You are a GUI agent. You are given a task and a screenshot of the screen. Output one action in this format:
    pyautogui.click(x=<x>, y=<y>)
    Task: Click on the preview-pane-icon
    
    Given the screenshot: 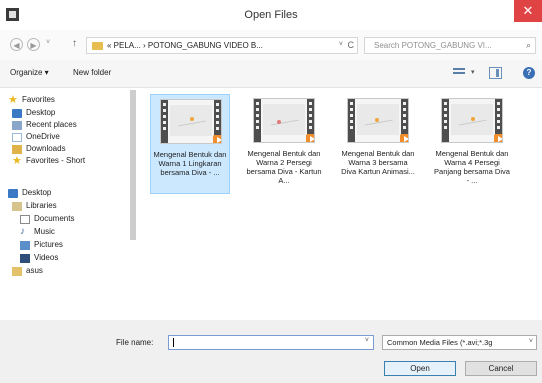 What is the action you would take?
    pyautogui.click(x=495, y=73)
    